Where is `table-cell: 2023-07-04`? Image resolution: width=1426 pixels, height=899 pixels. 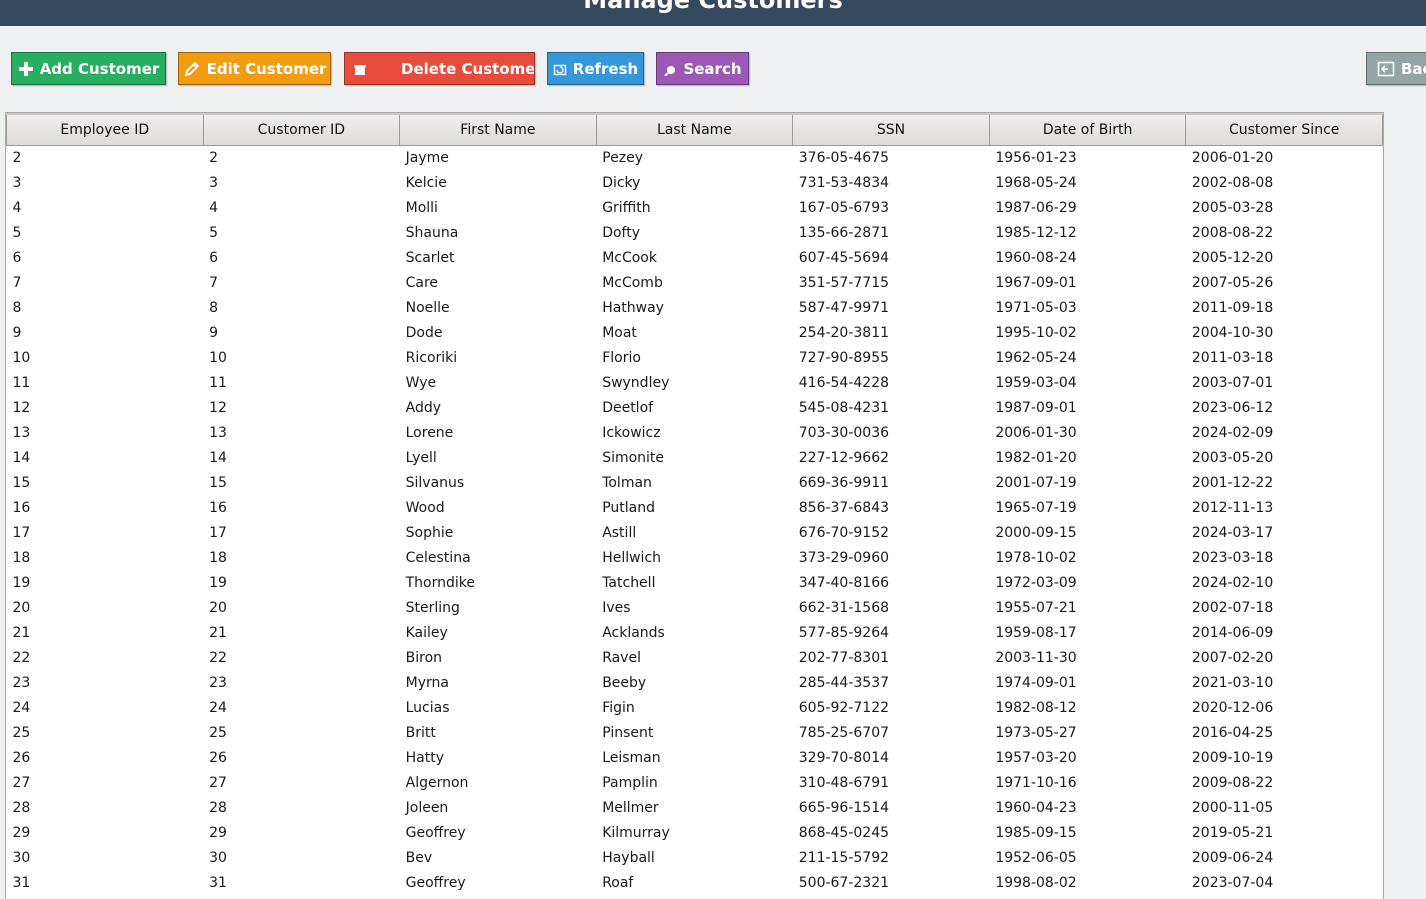 table-cell: 2023-07-04 is located at coordinates (1232, 883).